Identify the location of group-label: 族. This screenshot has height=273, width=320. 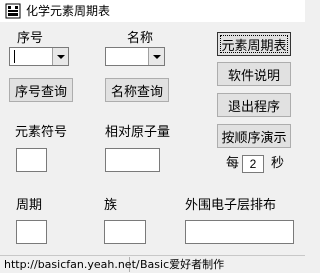
(111, 205).